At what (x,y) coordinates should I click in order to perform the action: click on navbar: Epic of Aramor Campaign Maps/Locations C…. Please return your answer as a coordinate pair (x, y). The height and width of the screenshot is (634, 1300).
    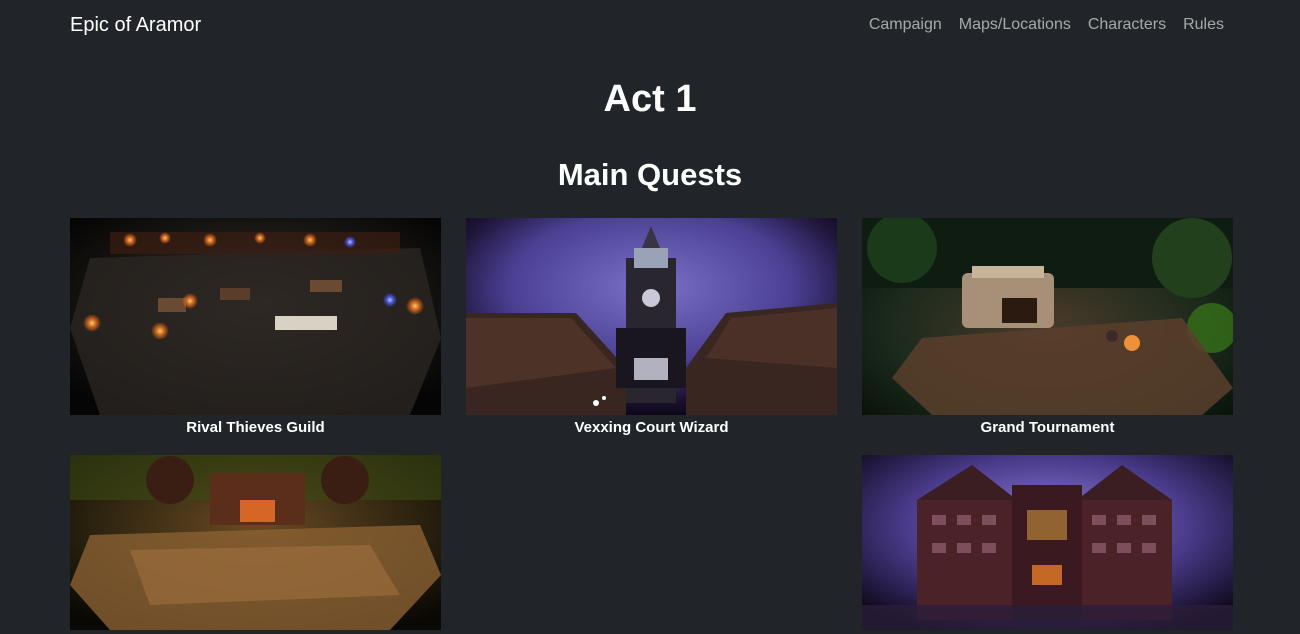
    Looking at the image, I should click on (650, 27).